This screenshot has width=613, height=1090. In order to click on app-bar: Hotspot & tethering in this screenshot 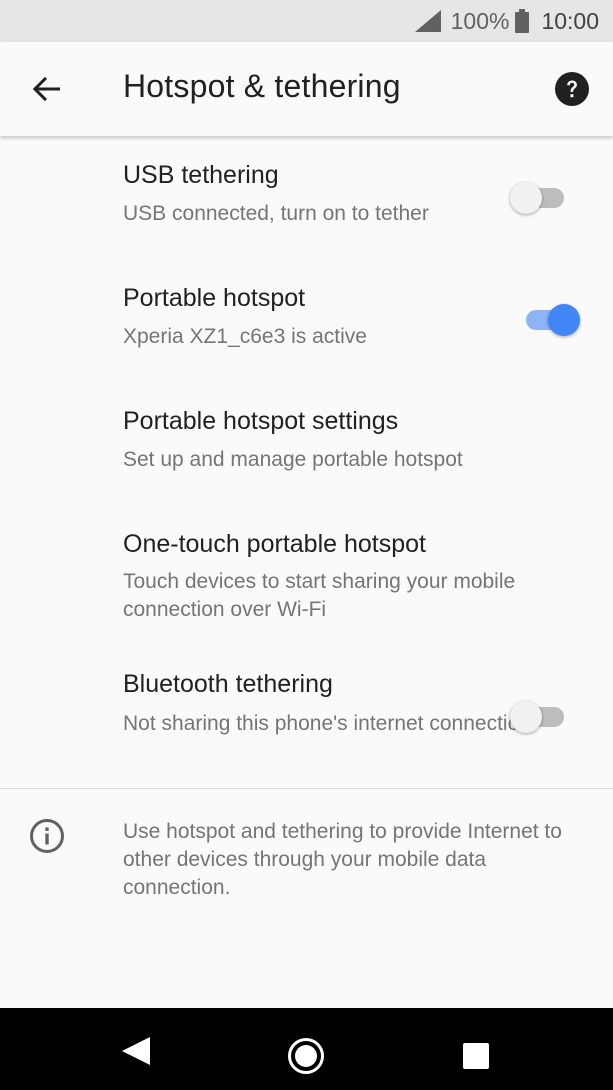, I will do `click(306, 89)`.